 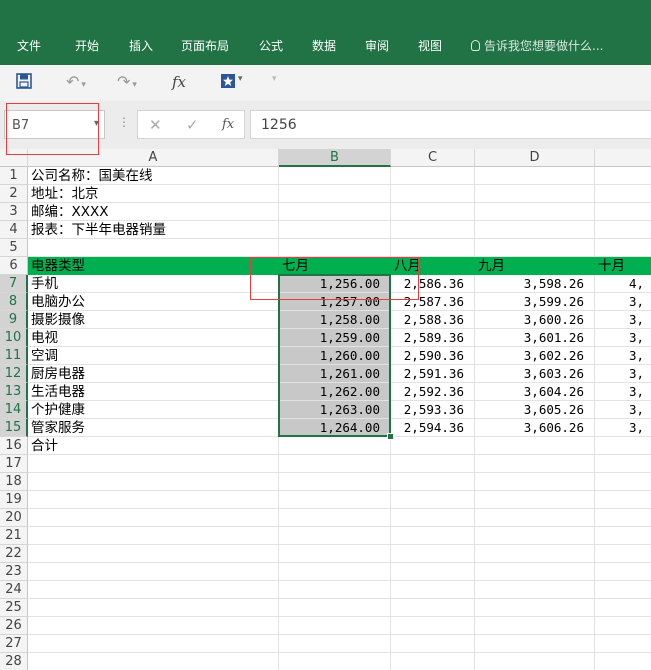 What do you see at coordinates (433, 410) in the screenshot?
I see `value-cell: 2,593.36` at bounding box center [433, 410].